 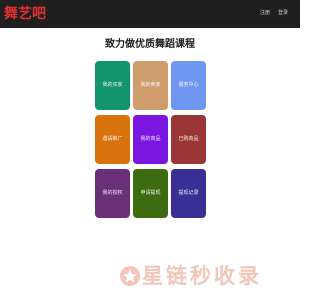 What do you see at coordinates (150, 44) in the screenshot?
I see `page-title: 致力做优质舞蹈课程` at bounding box center [150, 44].